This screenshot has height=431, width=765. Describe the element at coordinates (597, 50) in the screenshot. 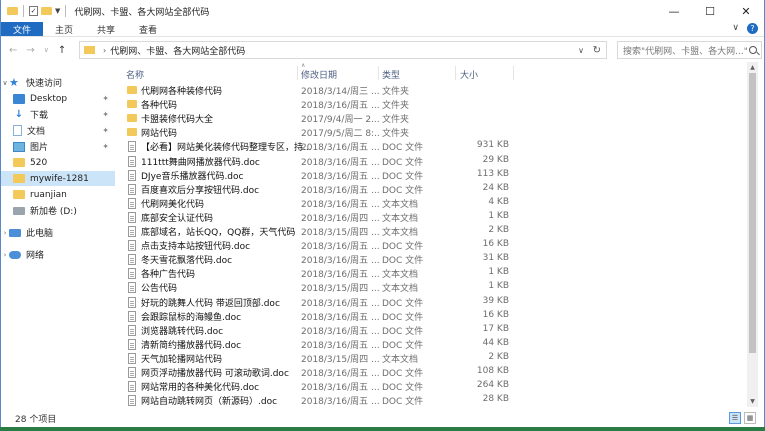

I see `refresh-icon: ↻` at that location.